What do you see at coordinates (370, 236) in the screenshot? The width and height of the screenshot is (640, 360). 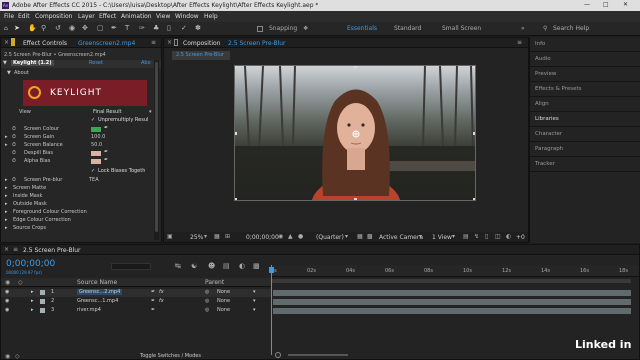 I see `transparency-grid-icon: ▩` at bounding box center [370, 236].